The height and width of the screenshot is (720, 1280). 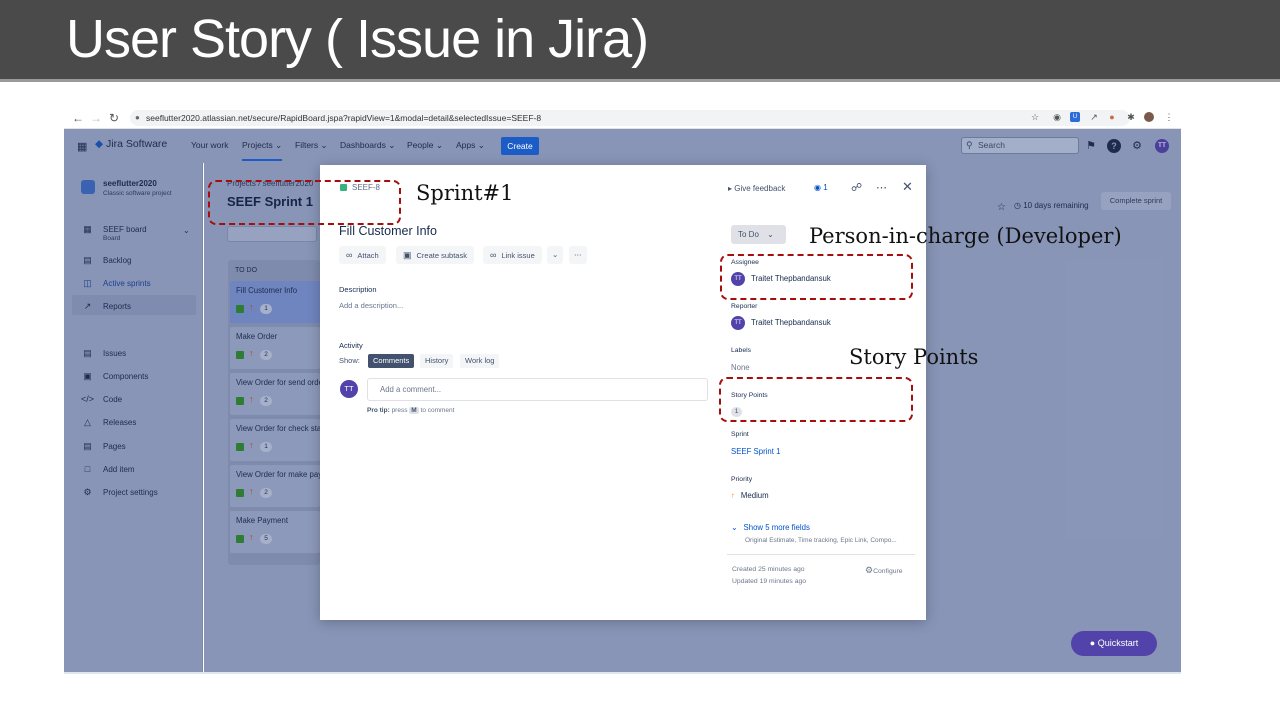 I want to click on dropper-icon: ↗, so click(x=1094, y=117).